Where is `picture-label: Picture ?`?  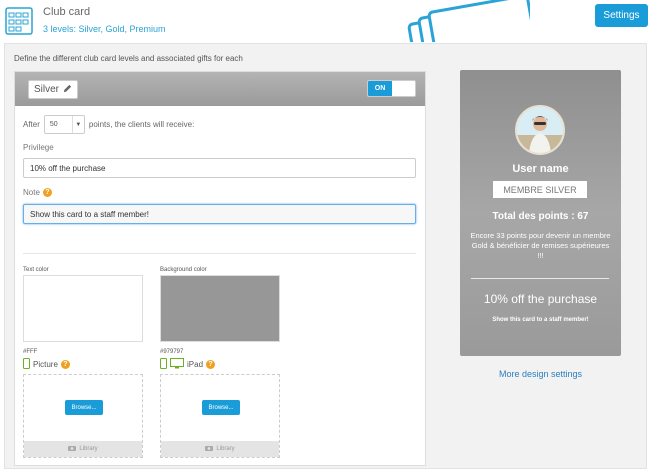
picture-label: Picture ? is located at coordinates (46, 364).